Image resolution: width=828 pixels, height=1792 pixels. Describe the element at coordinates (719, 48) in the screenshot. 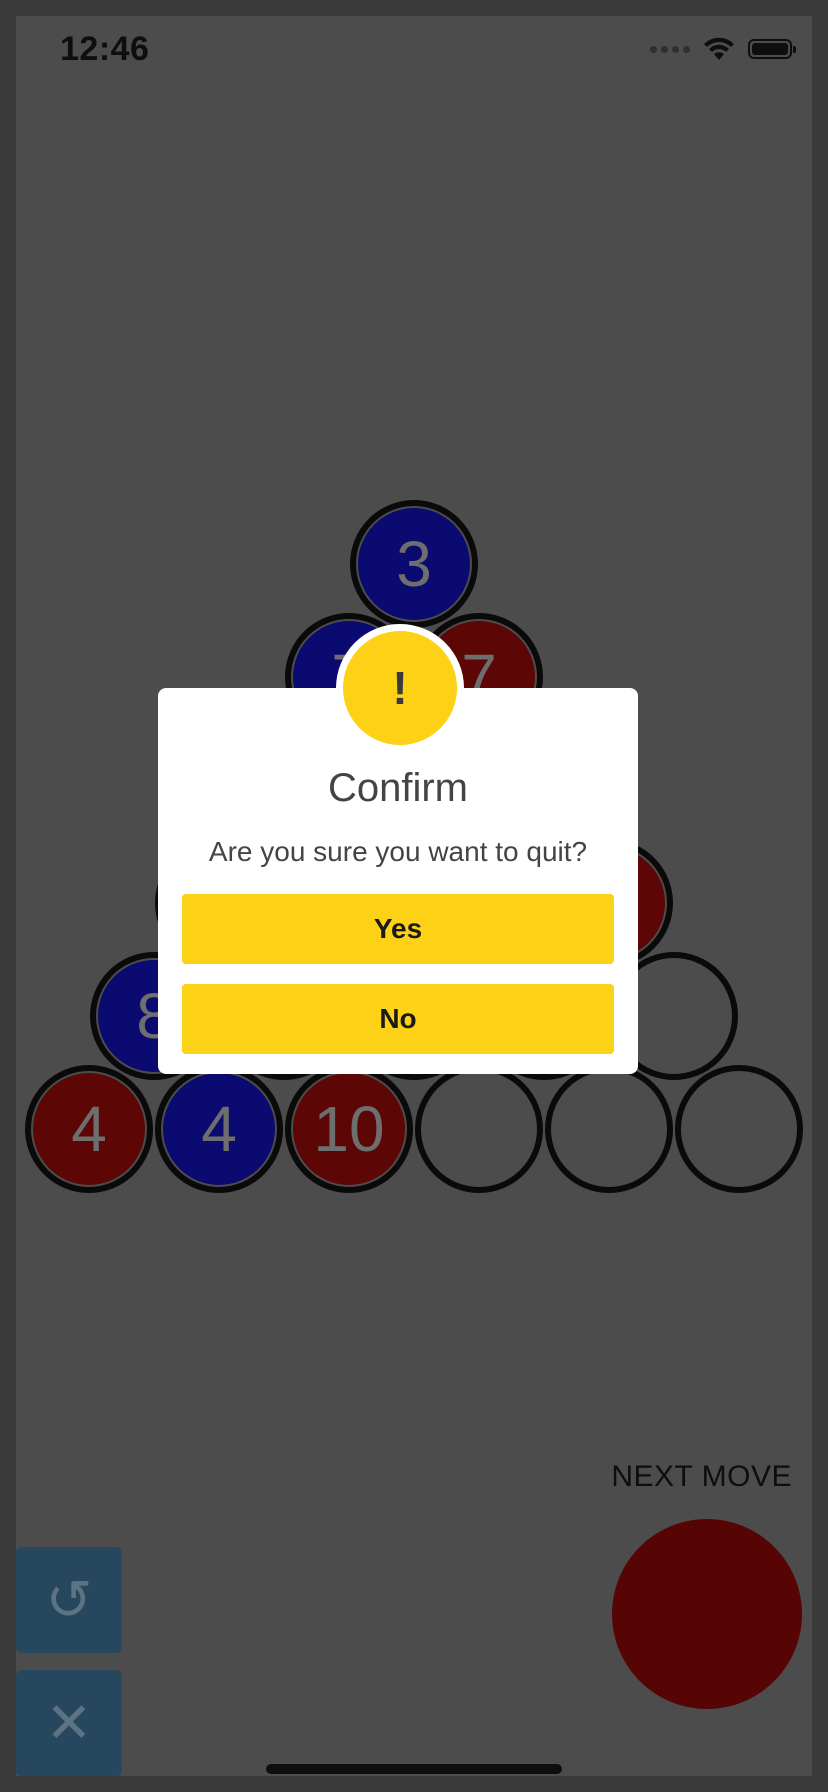

I see `wifi-icon` at that location.